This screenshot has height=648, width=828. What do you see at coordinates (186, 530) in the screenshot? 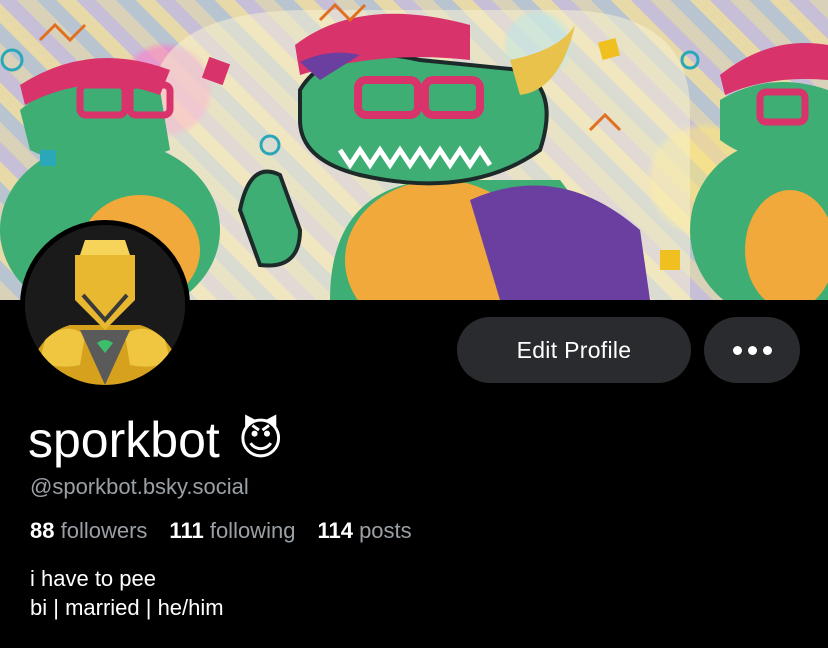
I see `following-count: 111` at bounding box center [186, 530].